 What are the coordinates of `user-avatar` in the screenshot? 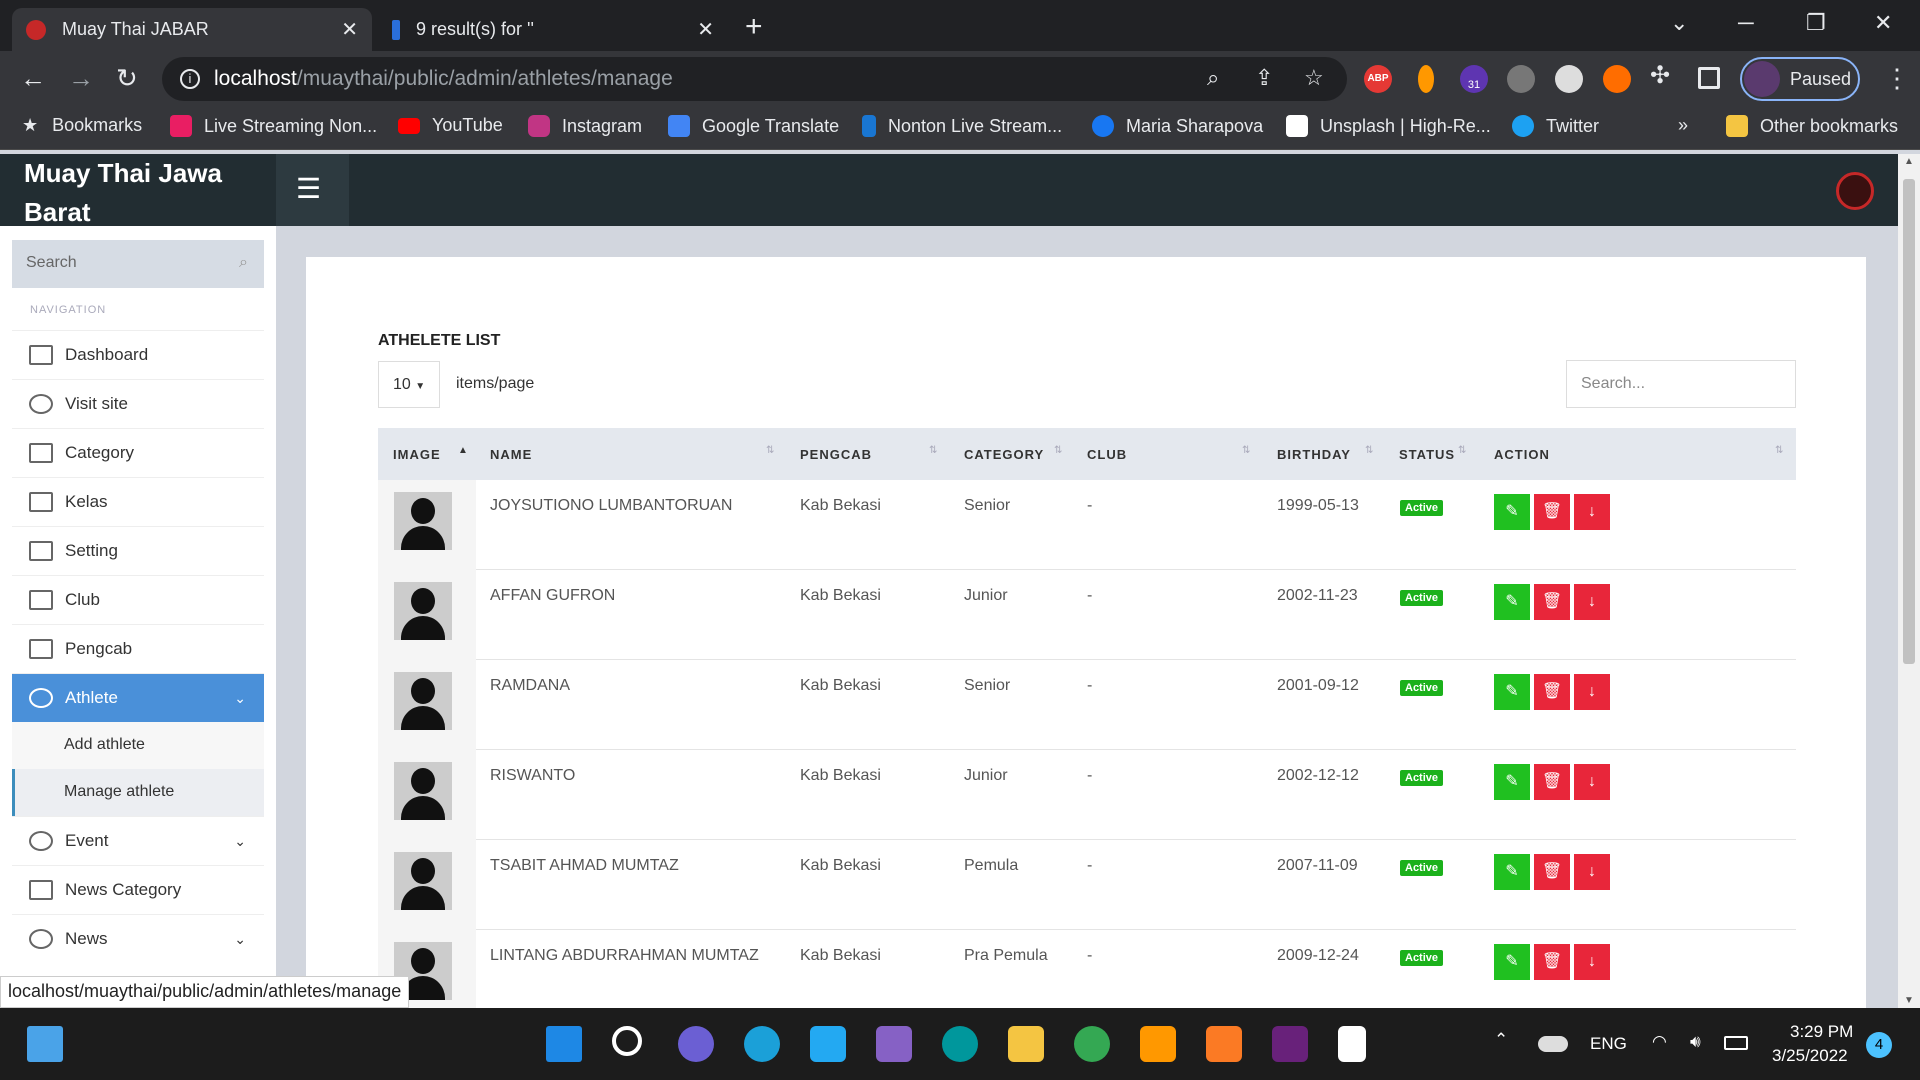 It's located at (1855, 191).